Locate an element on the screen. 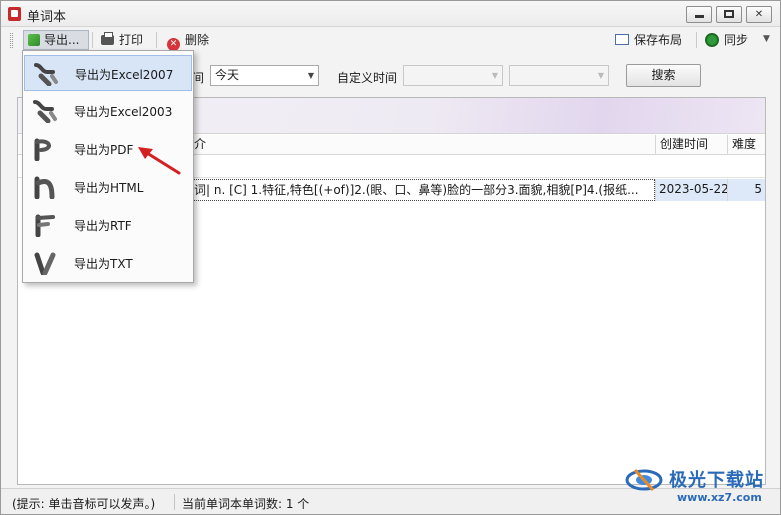 This screenshot has height=515, width=781. menu-item-export-txt: 导出为TXT is located at coordinates (108, 263).